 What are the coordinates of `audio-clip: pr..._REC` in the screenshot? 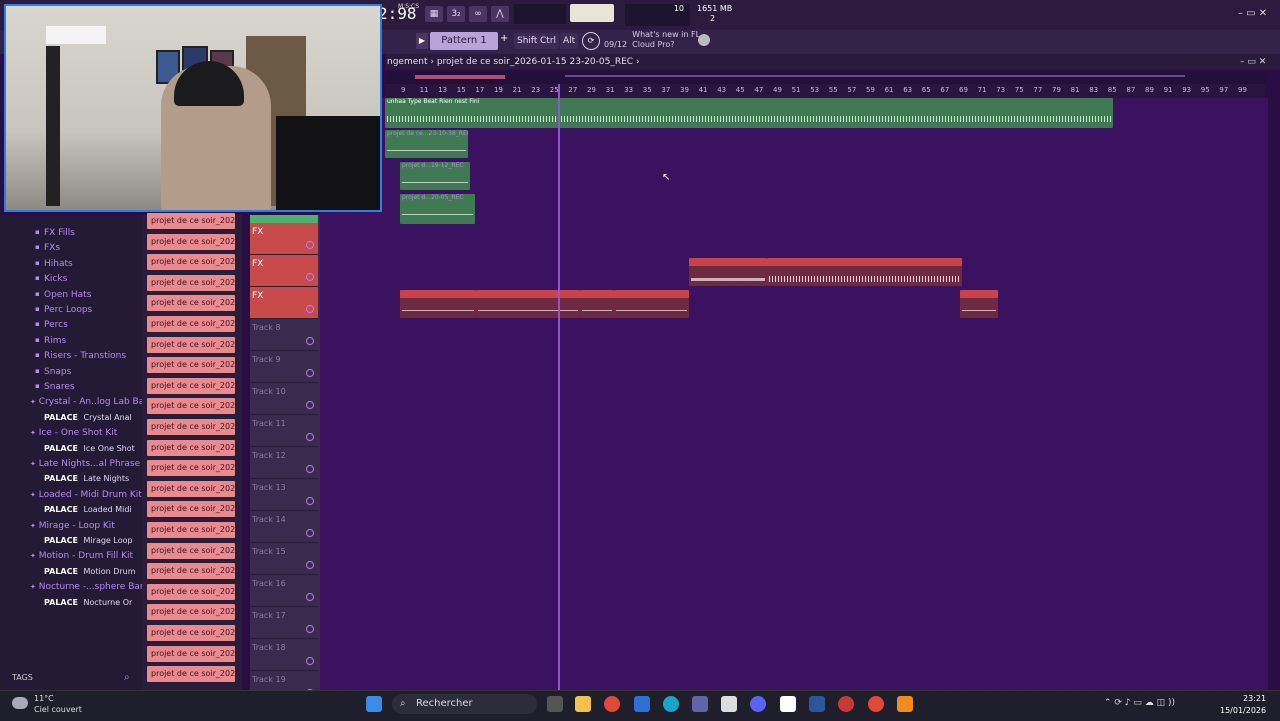 It's located at (979, 304).